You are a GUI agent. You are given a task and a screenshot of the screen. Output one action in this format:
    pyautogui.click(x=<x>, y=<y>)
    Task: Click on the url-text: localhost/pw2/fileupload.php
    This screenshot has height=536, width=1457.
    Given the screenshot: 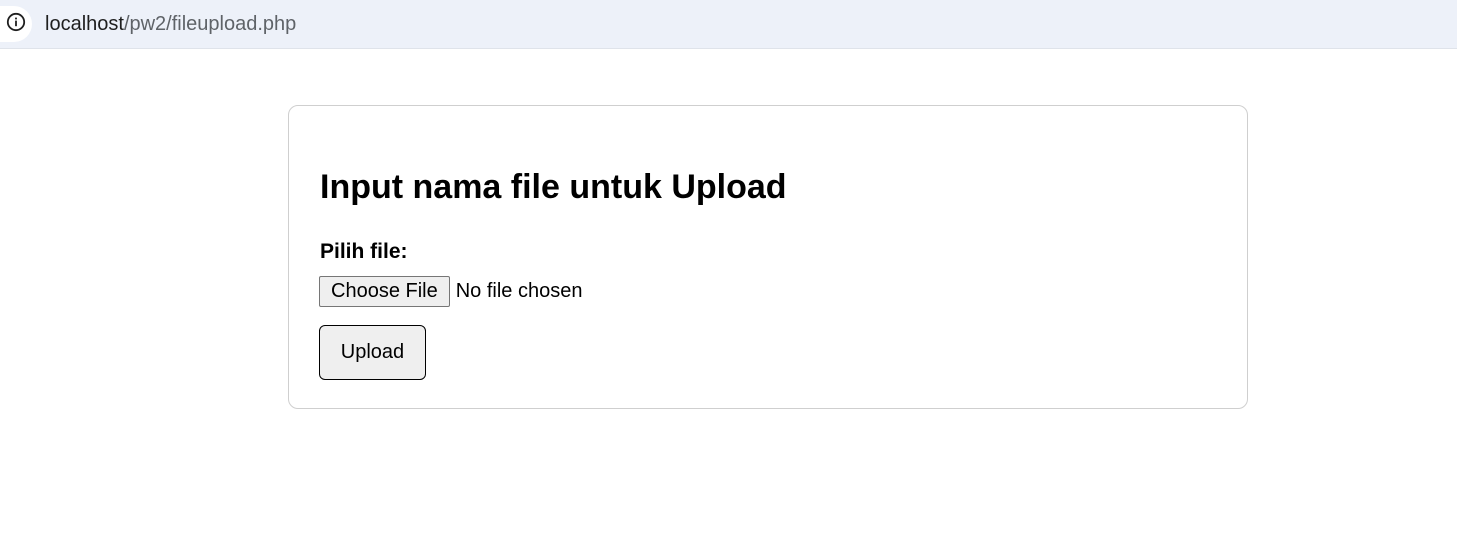 What is the action you would take?
    pyautogui.click(x=170, y=24)
    